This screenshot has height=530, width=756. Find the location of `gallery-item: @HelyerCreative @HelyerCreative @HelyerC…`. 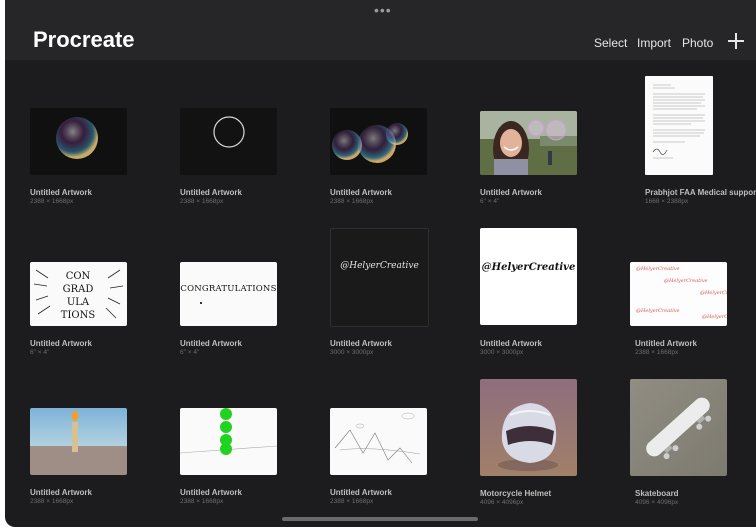

gallery-item: @HelyerCreative @HelyerCreative @HelyerC… is located at coordinates (690, 317).